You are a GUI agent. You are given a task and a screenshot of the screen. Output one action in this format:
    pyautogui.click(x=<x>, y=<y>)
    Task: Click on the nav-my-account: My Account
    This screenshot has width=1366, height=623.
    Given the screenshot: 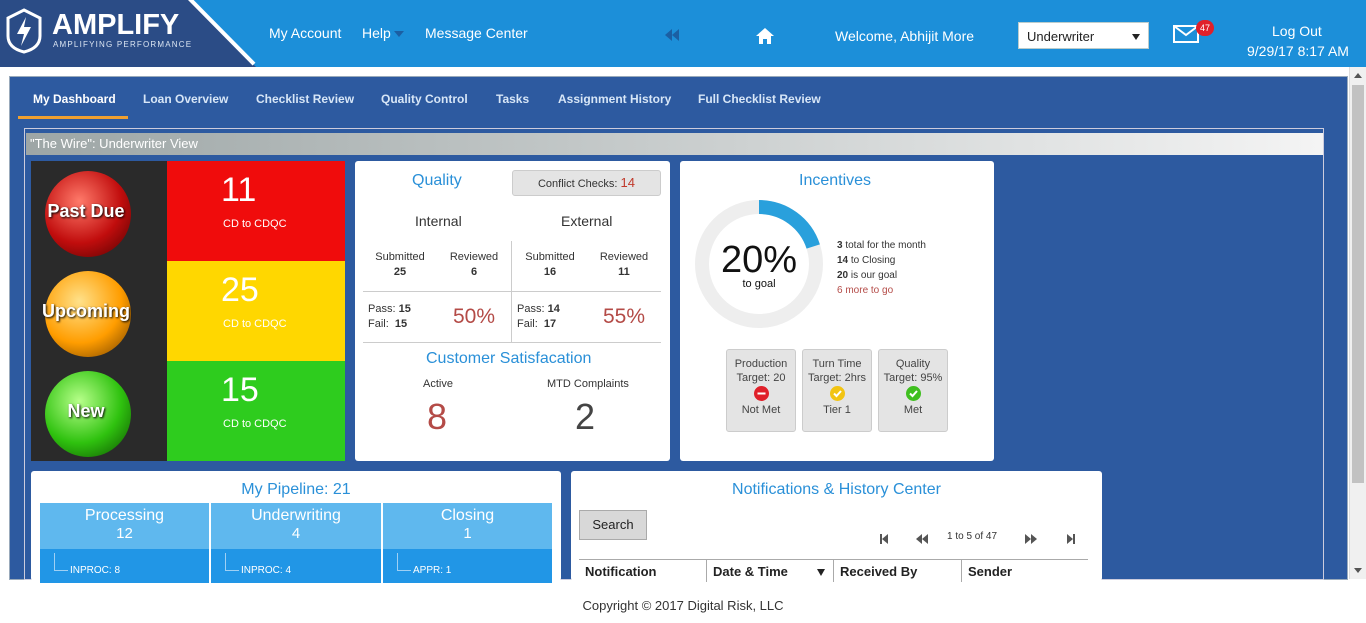 What is the action you would take?
    pyautogui.click(x=305, y=33)
    